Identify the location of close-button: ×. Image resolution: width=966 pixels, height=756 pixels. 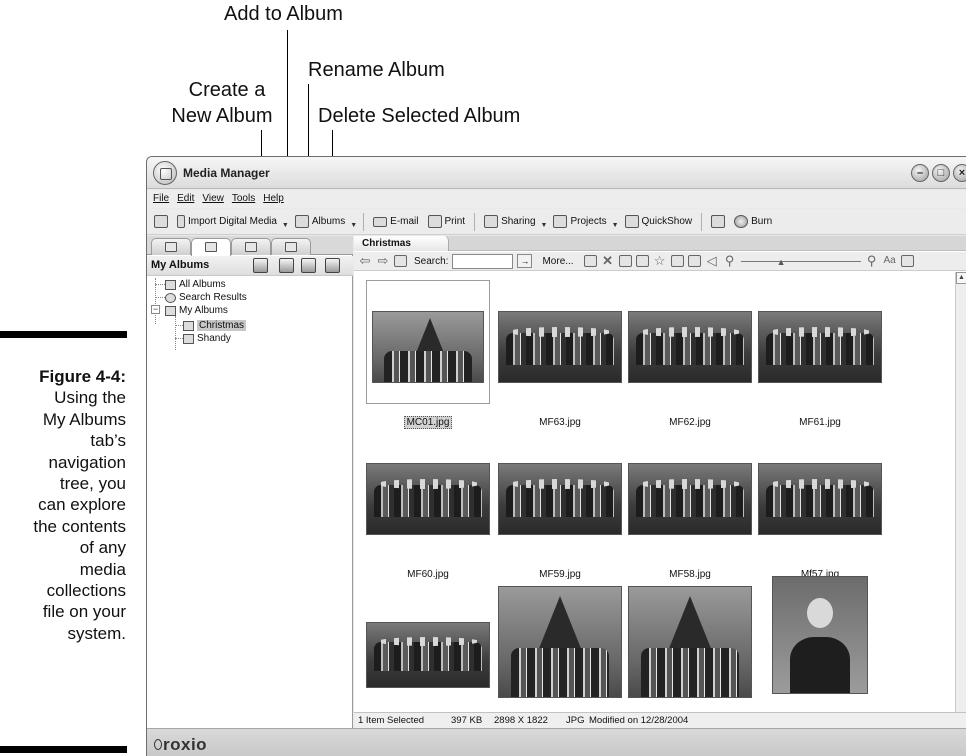
(959, 173).